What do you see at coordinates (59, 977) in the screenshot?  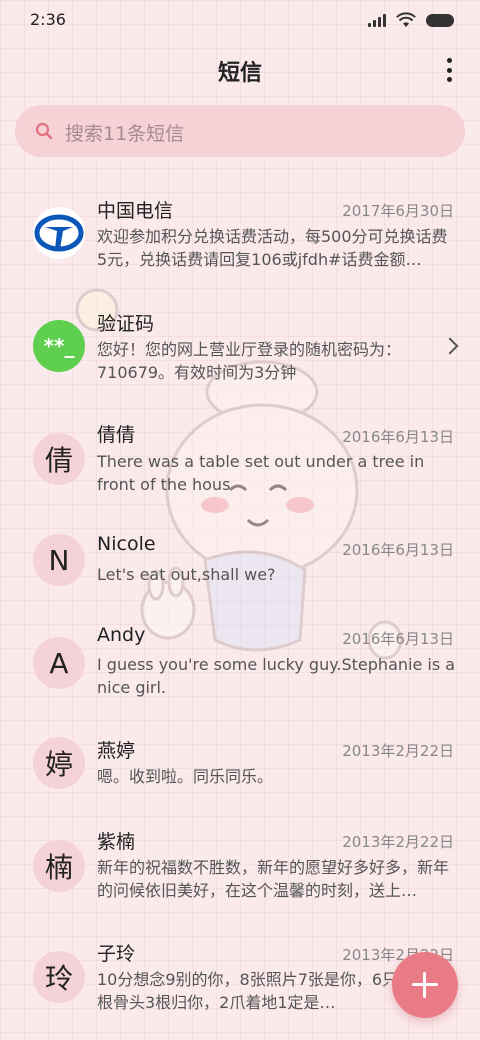 I see `avatar: 玲` at bounding box center [59, 977].